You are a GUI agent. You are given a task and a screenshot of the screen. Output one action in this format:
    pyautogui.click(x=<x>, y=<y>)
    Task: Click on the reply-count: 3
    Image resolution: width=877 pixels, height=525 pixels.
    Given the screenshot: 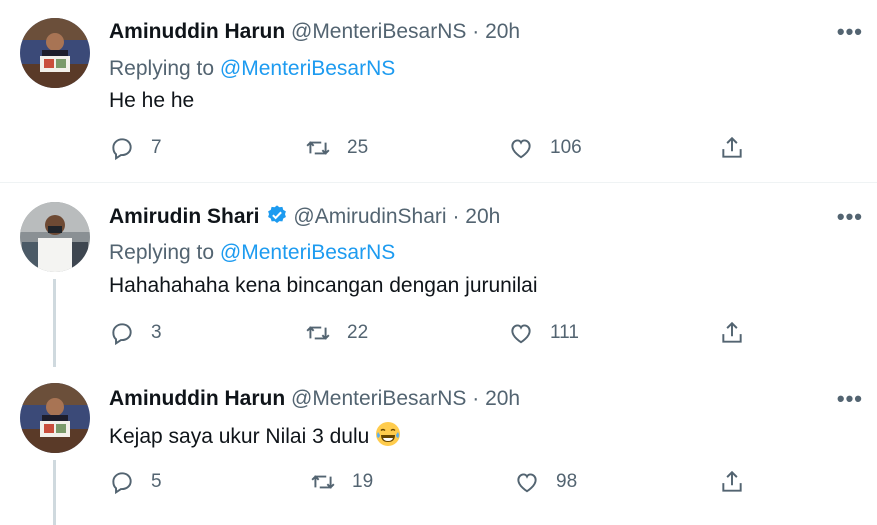 What is the action you would take?
    pyautogui.click(x=156, y=332)
    